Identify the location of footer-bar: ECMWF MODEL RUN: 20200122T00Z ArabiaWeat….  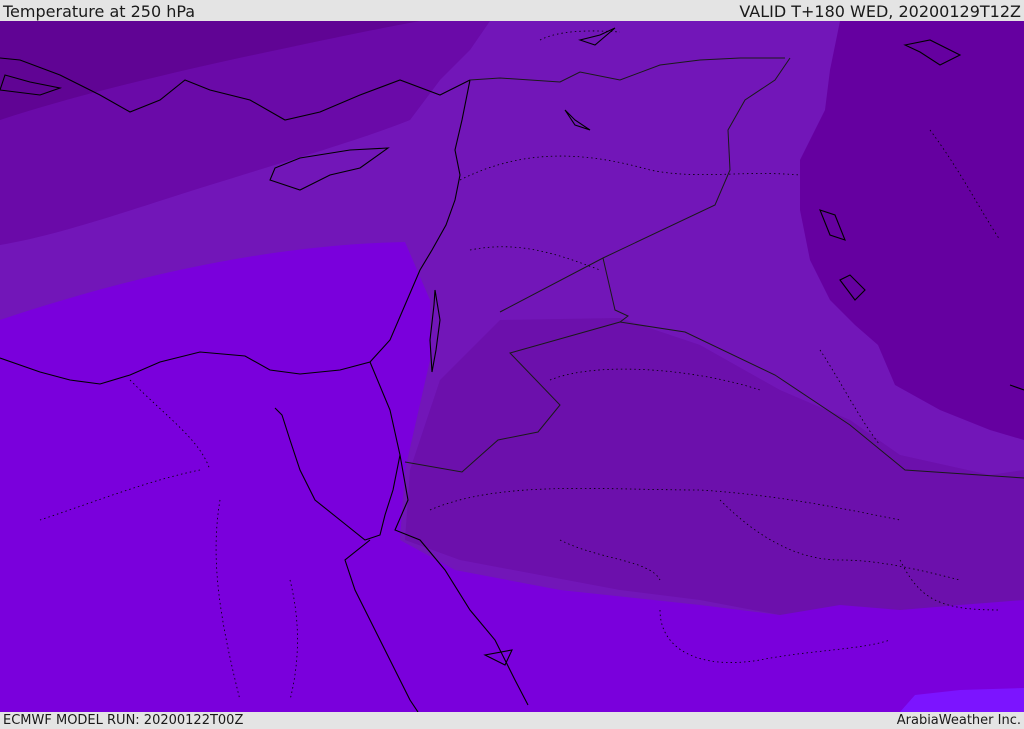
(512, 720).